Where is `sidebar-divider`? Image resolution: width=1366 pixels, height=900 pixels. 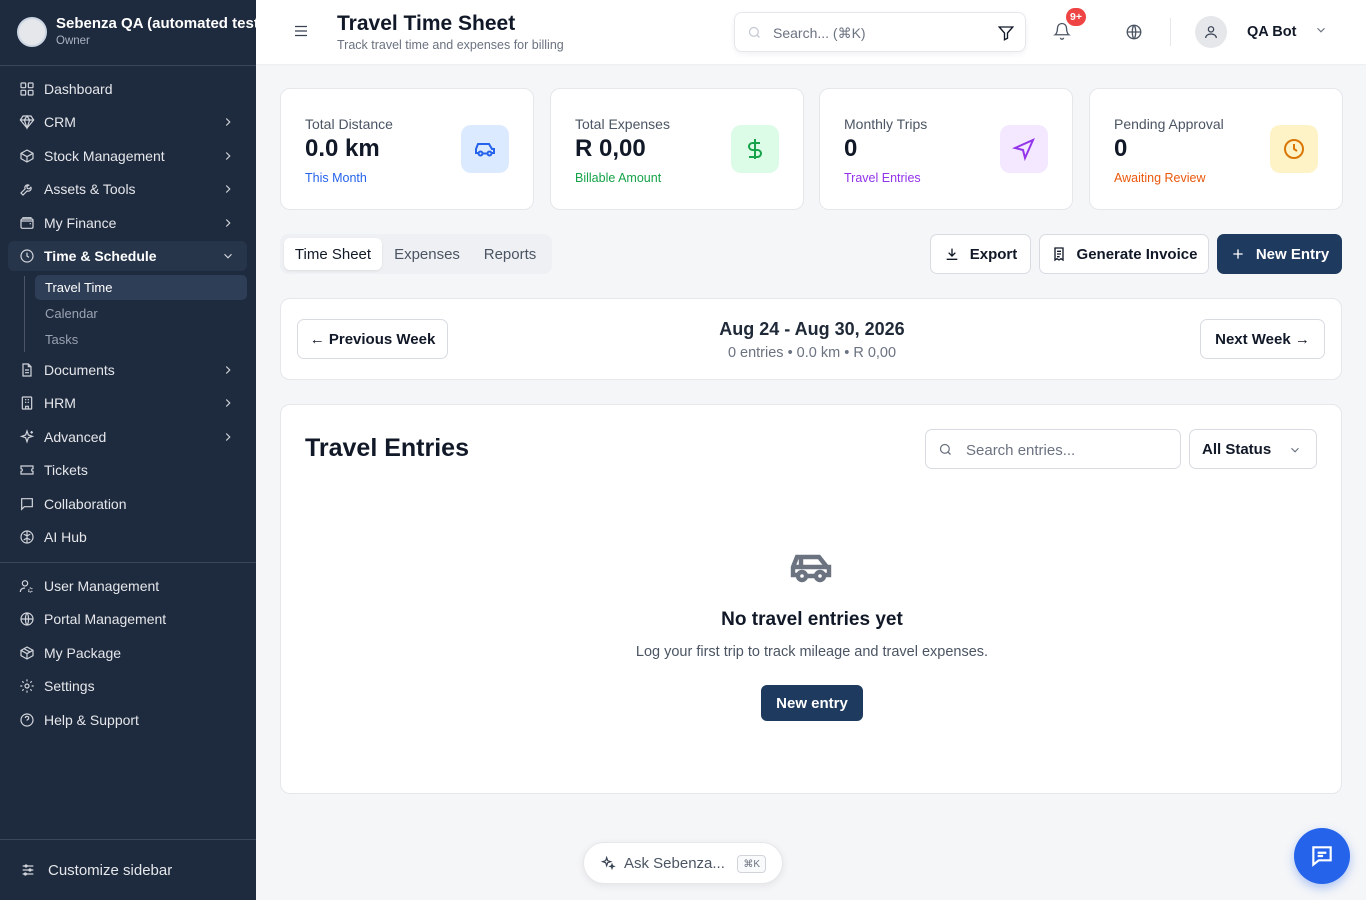 sidebar-divider is located at coordinates (128, 562).